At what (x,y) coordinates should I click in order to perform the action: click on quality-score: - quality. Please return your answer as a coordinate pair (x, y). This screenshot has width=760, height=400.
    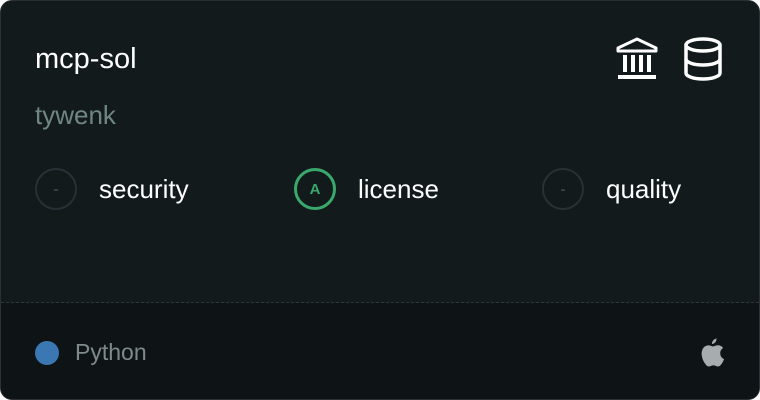
    Looking at the image, I should click on (611, 189).